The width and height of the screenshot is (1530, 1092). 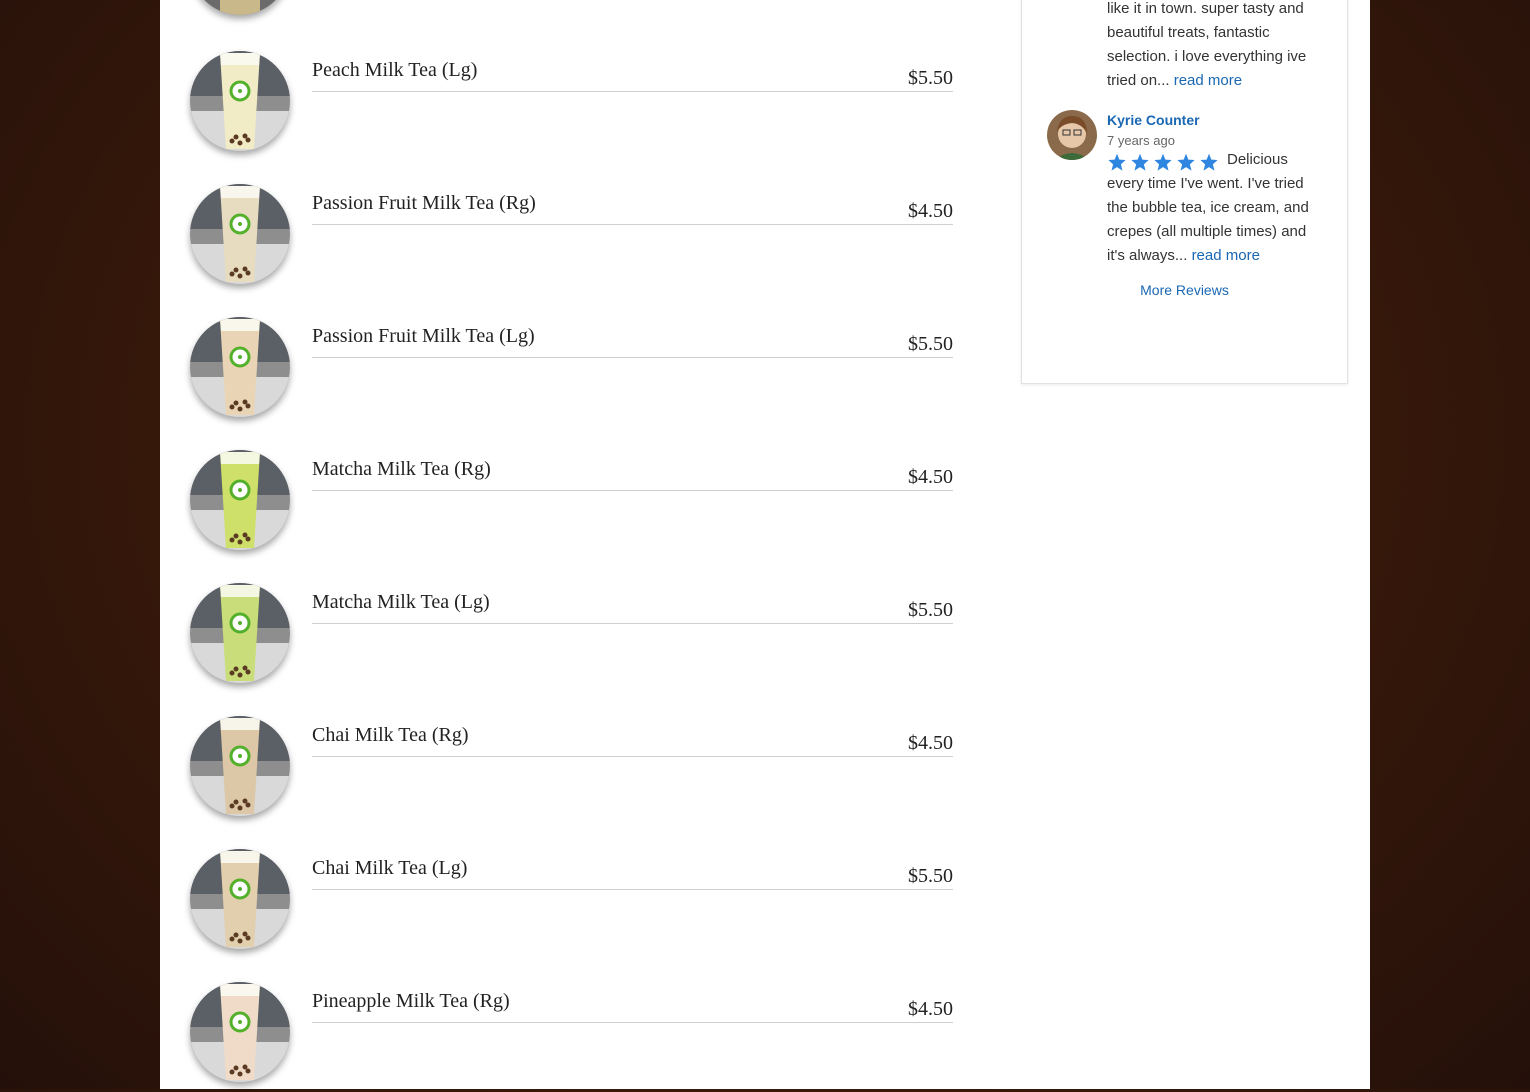 What do you see at coordinates (1184, 290) in the screenshot?
I see `more-reviews-link: More Reviews` at bounding box center [1184, 290].